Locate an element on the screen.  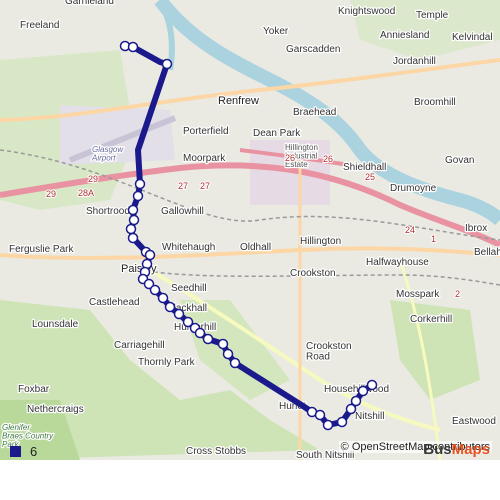
brand-part1: Bus is located at coordinates (437, 449).